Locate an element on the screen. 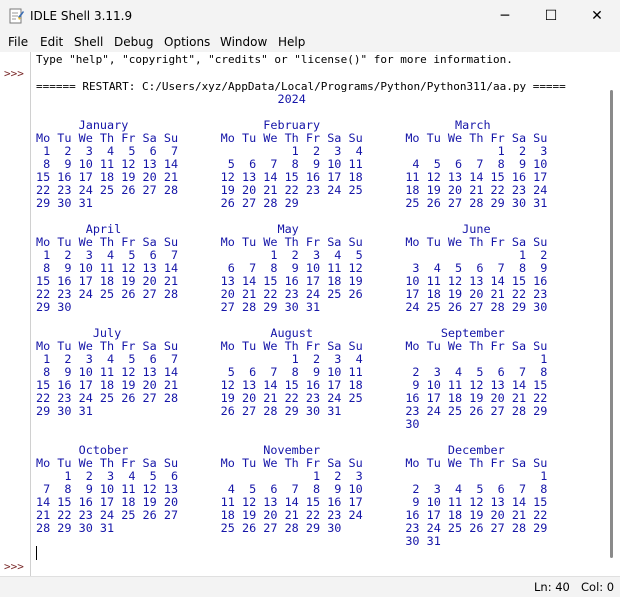 This screenshot has height=597, width=620. window-title: IDLE Shell 3.11.9 is located at coordinates (81, 16).